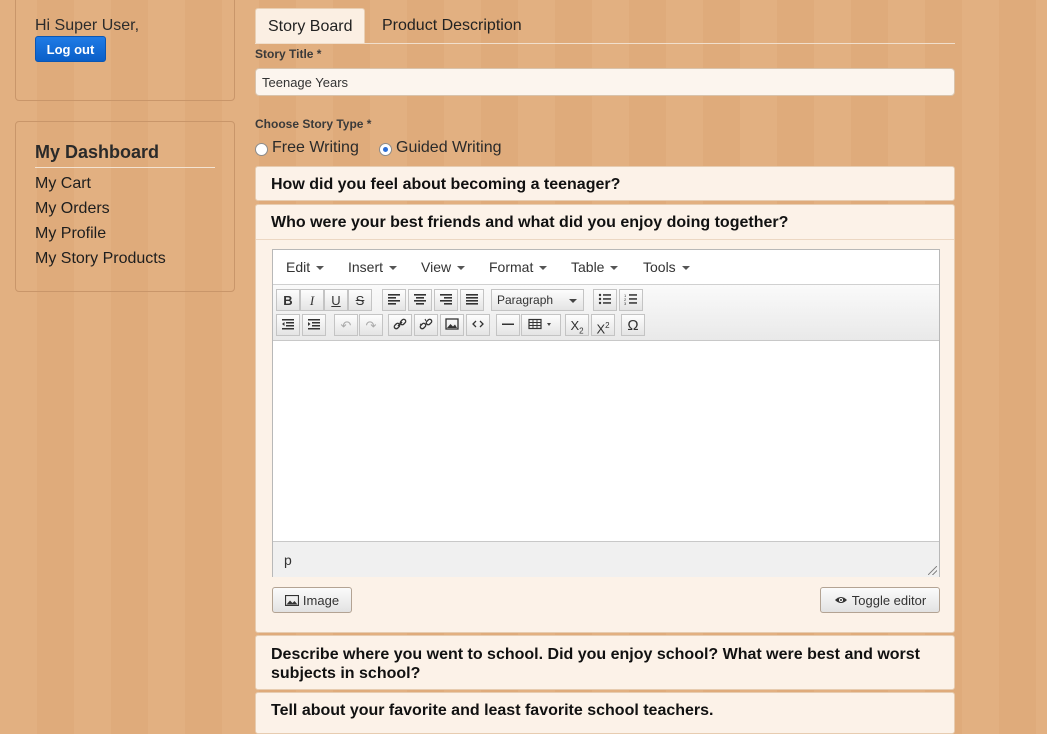 This screenshot has height=734, width=1047. I want to click on editor-menubar: Edit Insert View Format Table Tools, so click(606, 267).